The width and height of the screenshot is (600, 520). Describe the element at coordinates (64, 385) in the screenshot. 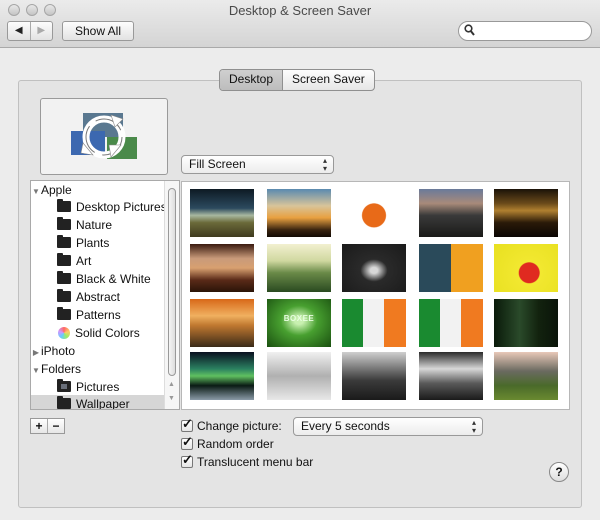

I see `pictures-folder-icon` at that location.